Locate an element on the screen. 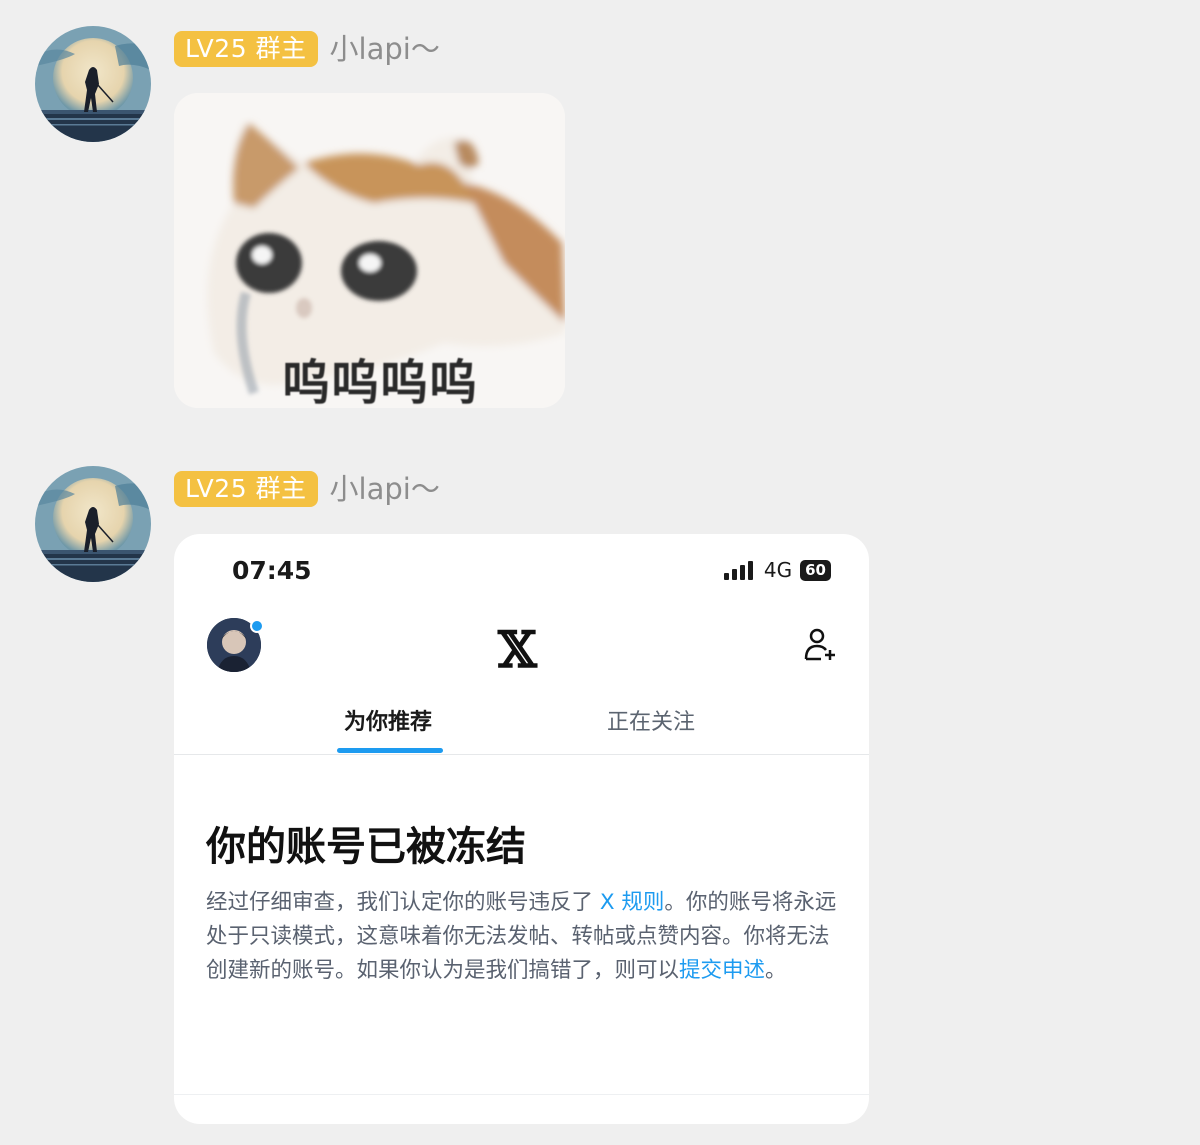 Image resolution: width=1200 pixels, height=1145 pixels. x-logo-icon: 𝕏 is located at coordinates (517, 649).